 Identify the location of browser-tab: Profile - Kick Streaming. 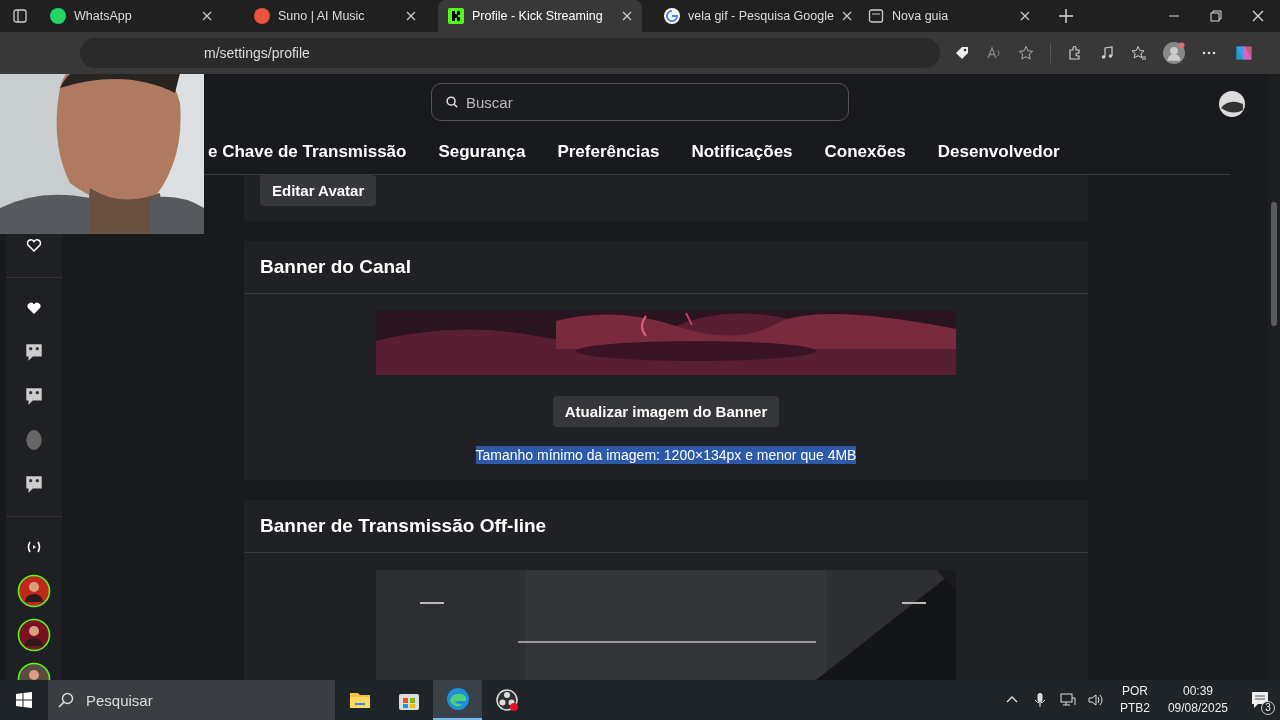
(540, 16).